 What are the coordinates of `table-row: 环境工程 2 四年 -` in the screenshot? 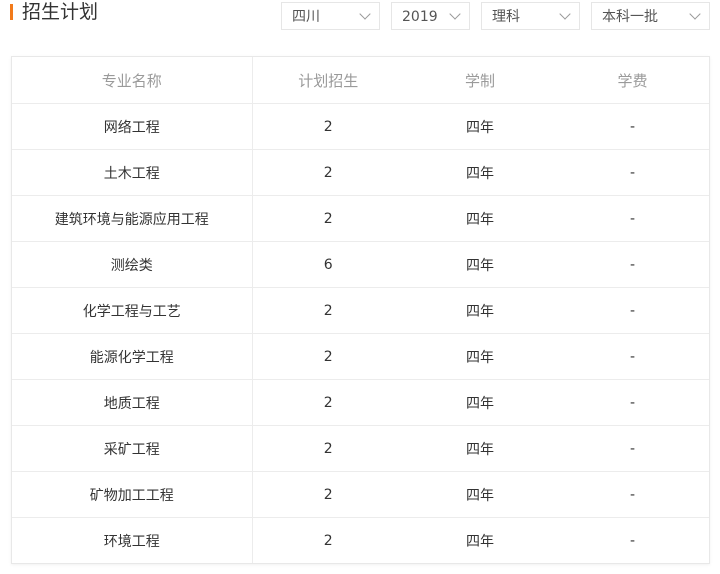 It's located at (360, 540).